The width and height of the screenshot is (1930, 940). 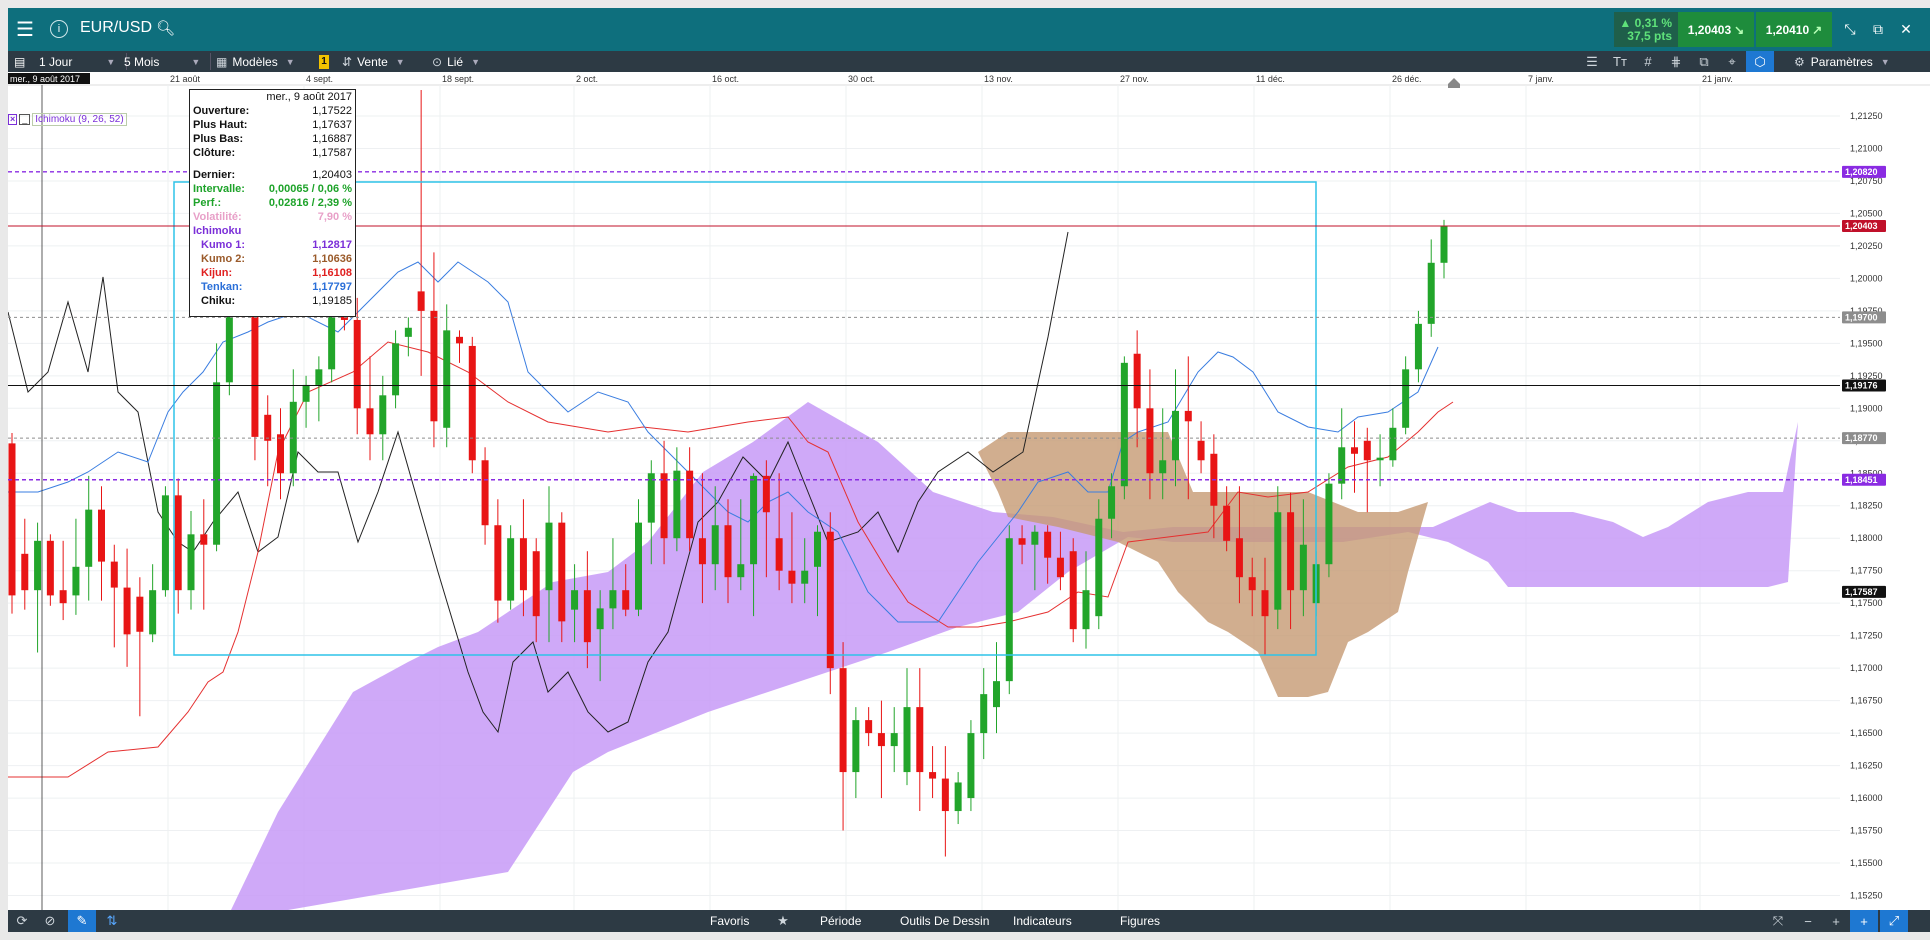 I want to click on tooltip-row: Dernier: 1,20403, so click(x=272, y=175).